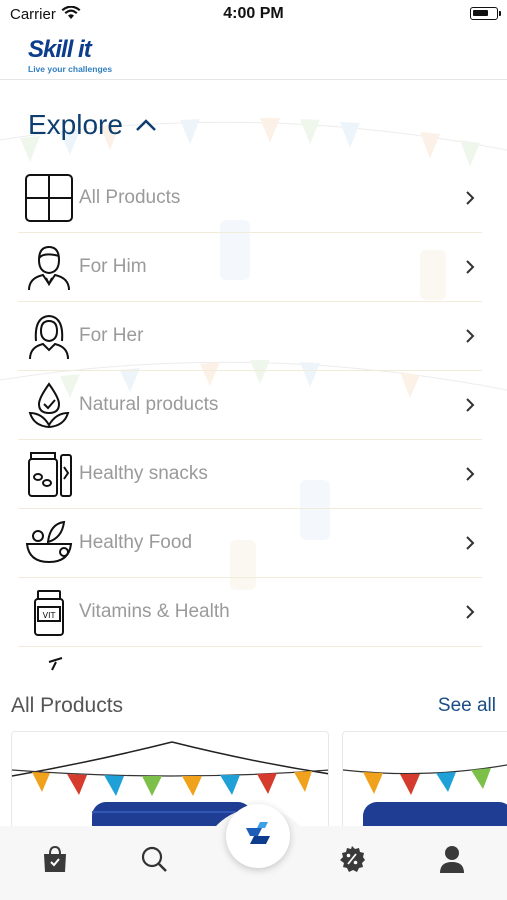  I want to click on woman-icon, so click(49, 336).